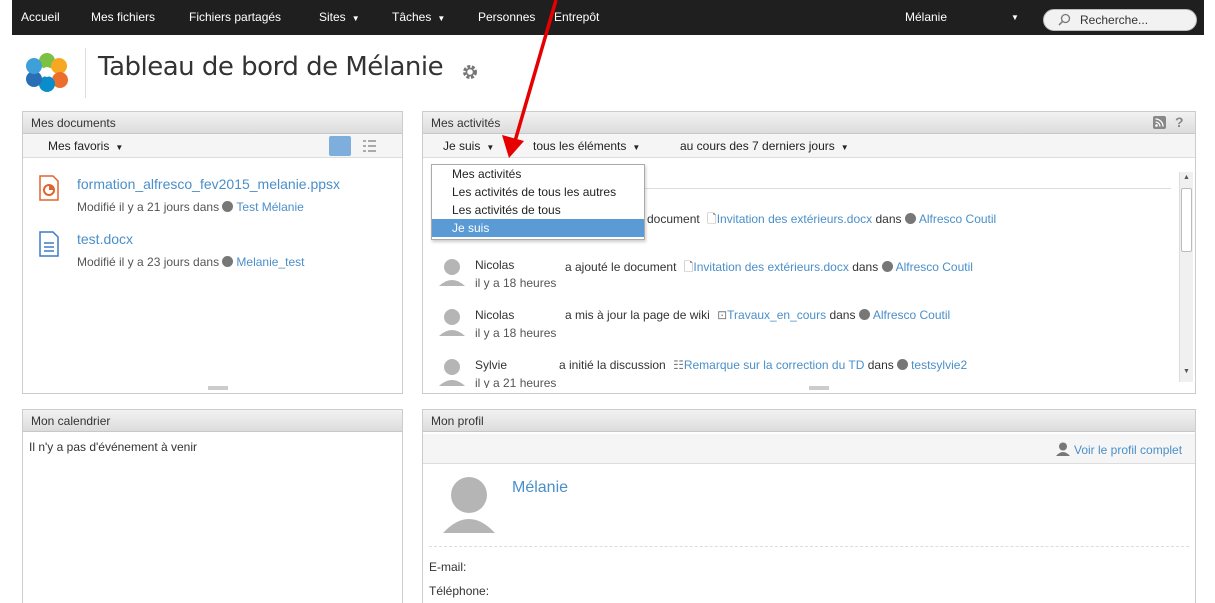 The image size is (1215, 603). I want to click on scroll-down-icon: ▼, so click(1186, 371).